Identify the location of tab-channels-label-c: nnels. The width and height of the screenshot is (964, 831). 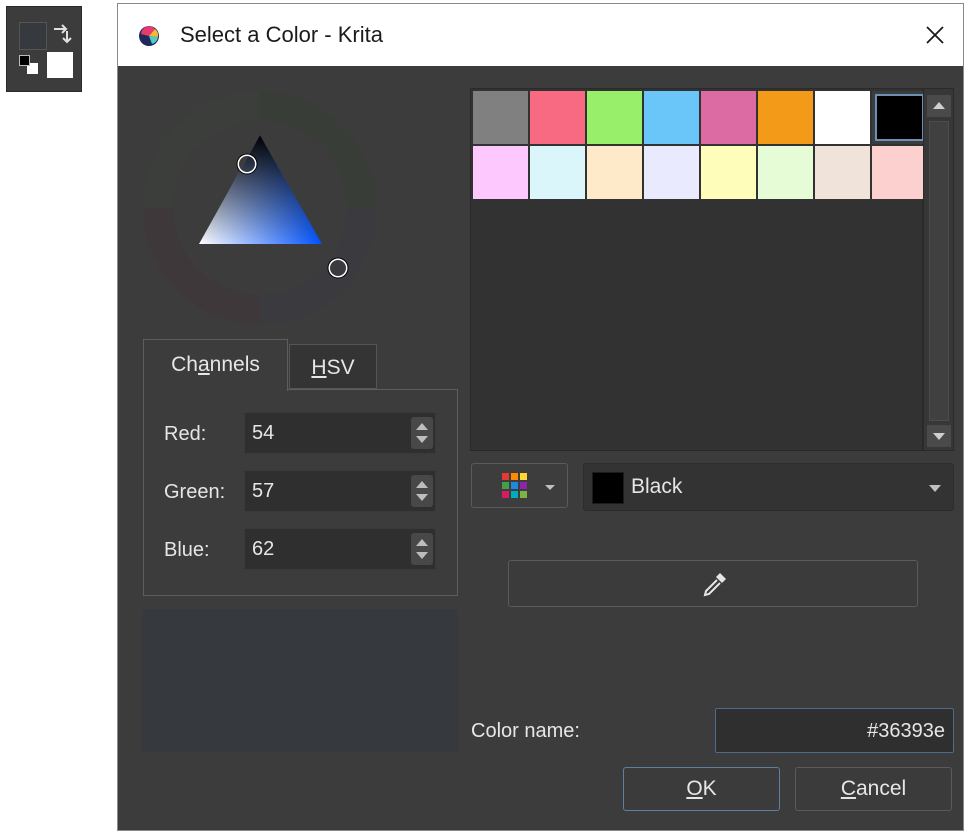
(234, 364).